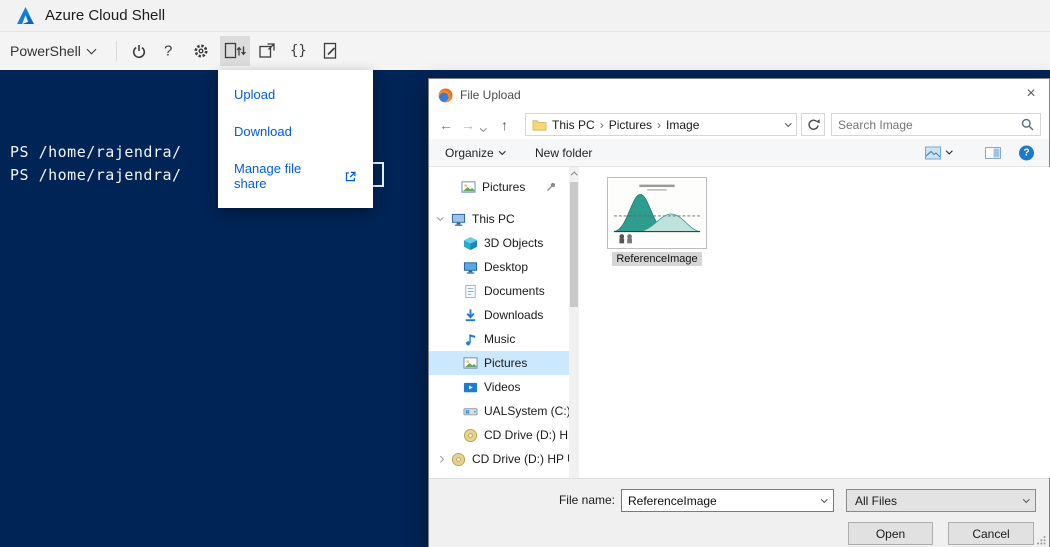  What do you see at coordinates (890, 533) in the screenshot?
I see `open-button: Open` at bounding box center [890, 533].